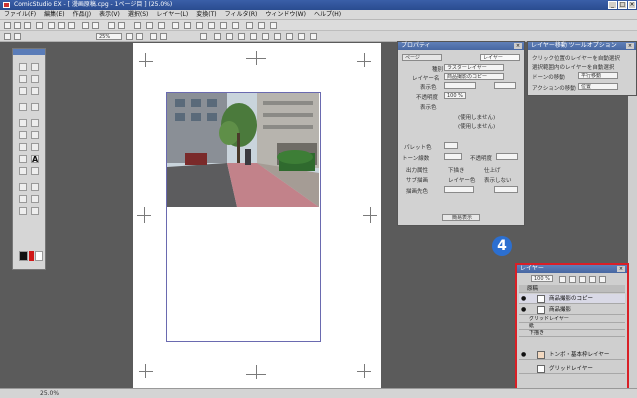  Describe the element at coordinates (582, 279) in the screenshot. I see `duplicate-layer-icon` at that location.